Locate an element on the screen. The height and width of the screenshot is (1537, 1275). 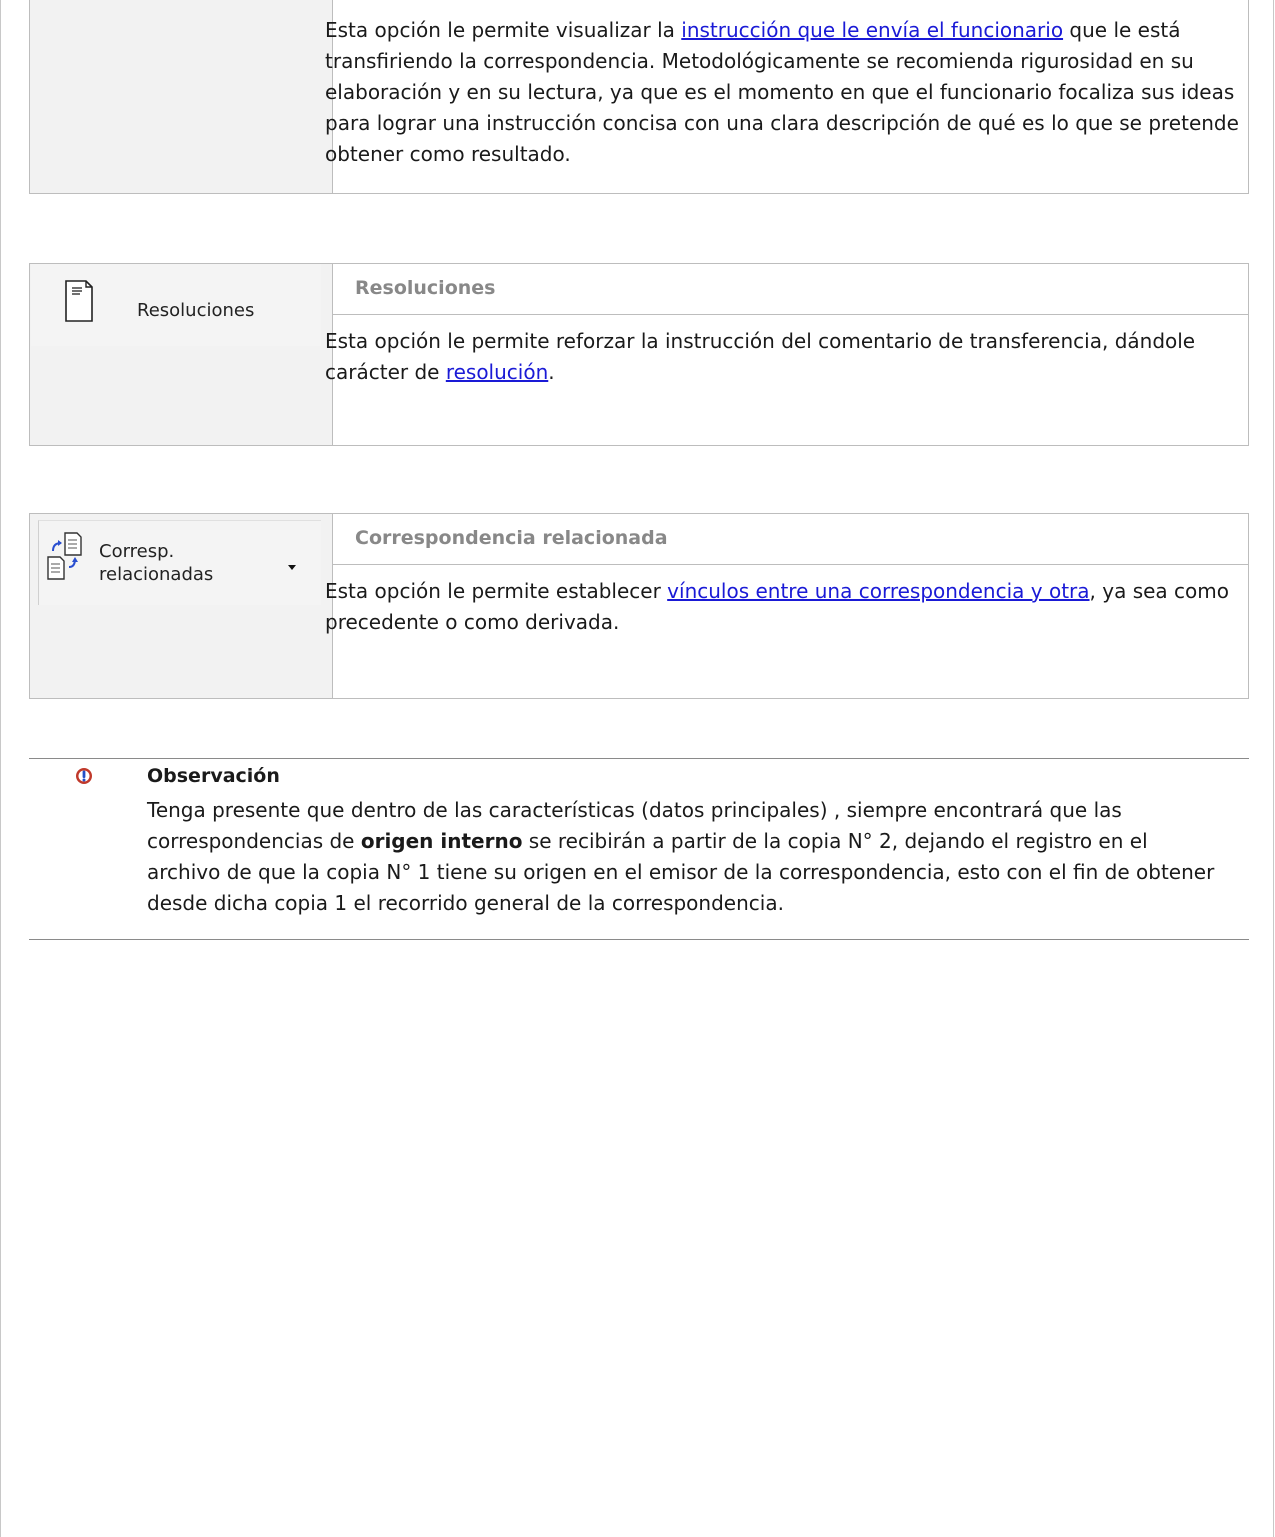
corresp-button-label-line1: Corresp. is located at coordinates (137, 551).